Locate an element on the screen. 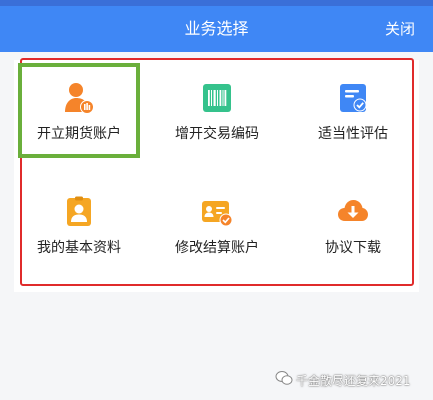 The height and width of the screenshot is (400, 433). grid-item-suitability-assessment: 适当性评估 is located at coordinates (353, 112).